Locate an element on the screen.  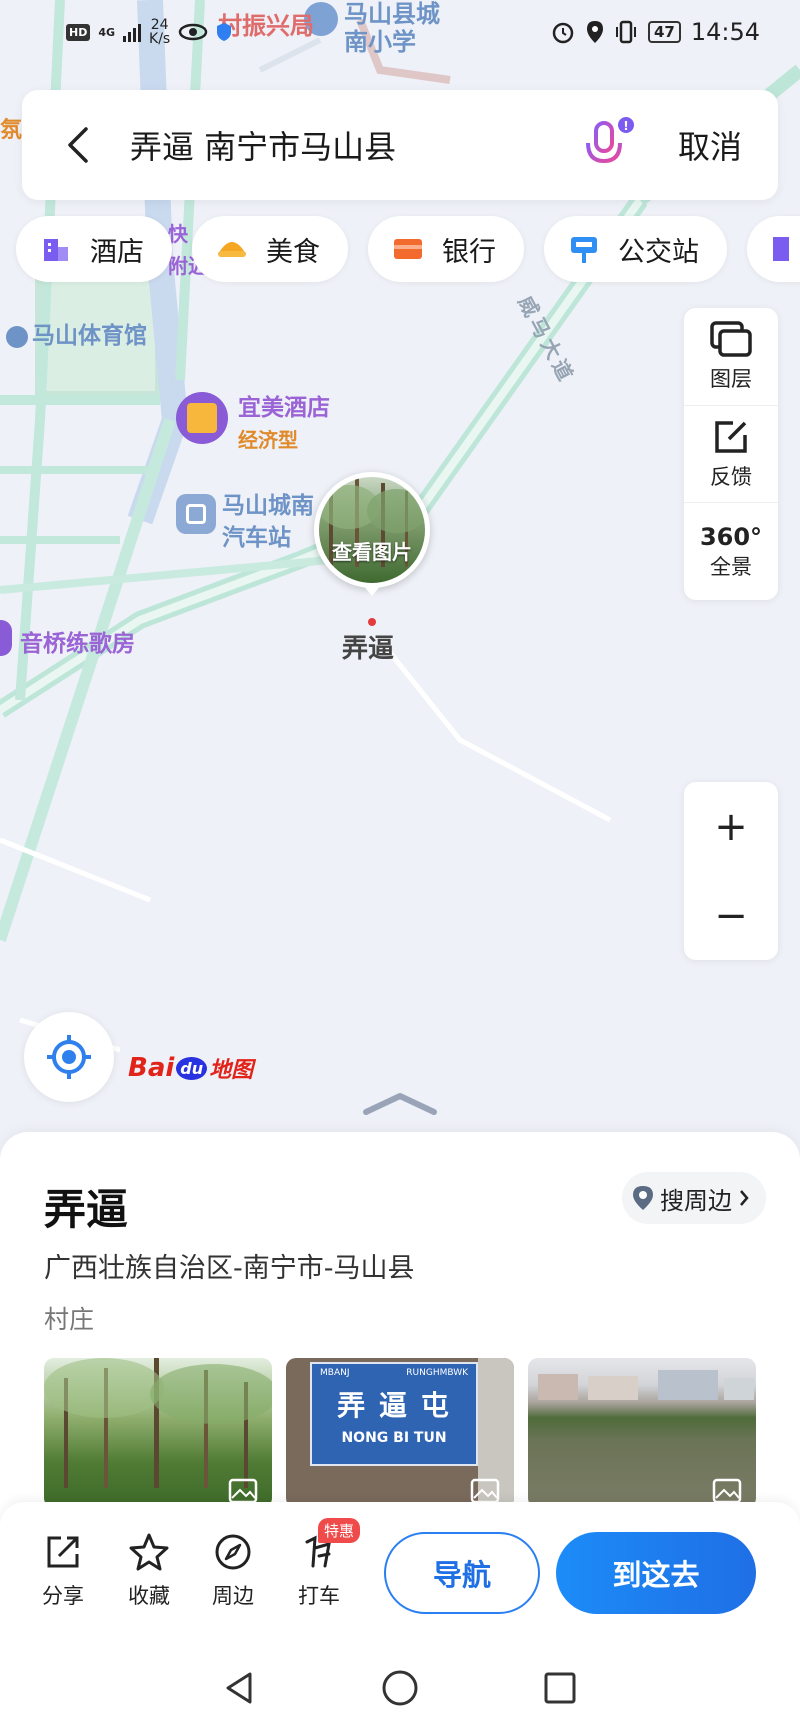
chip-more is located at coordinates (773, 249).